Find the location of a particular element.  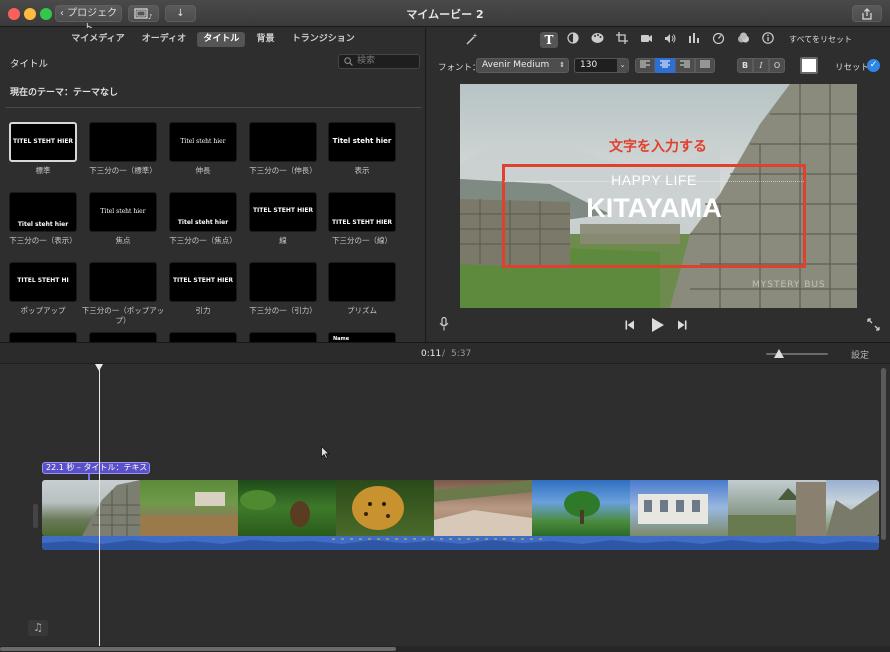

play-icon is located at coordinates (658, 325).